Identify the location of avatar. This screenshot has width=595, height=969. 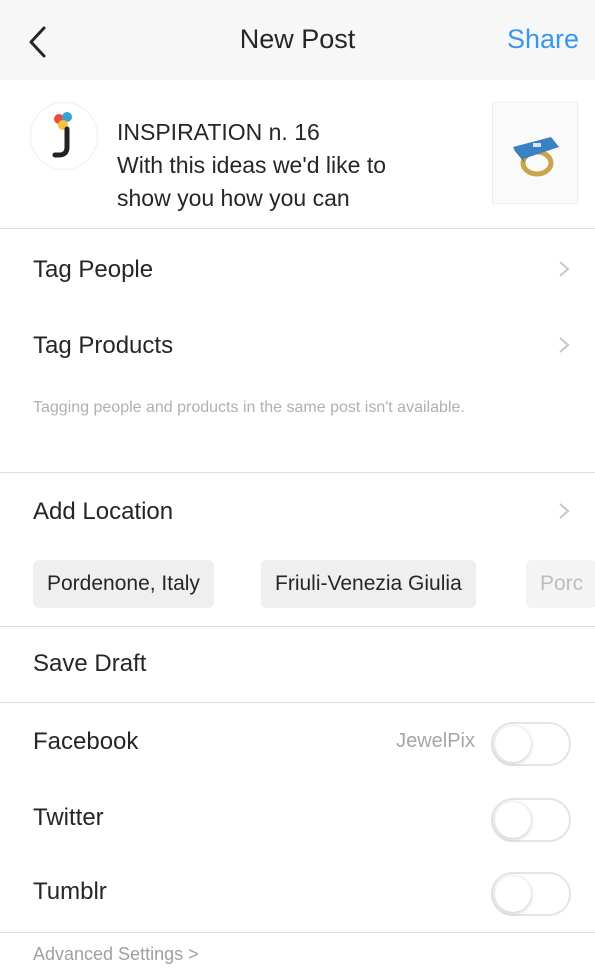
(64, 136).